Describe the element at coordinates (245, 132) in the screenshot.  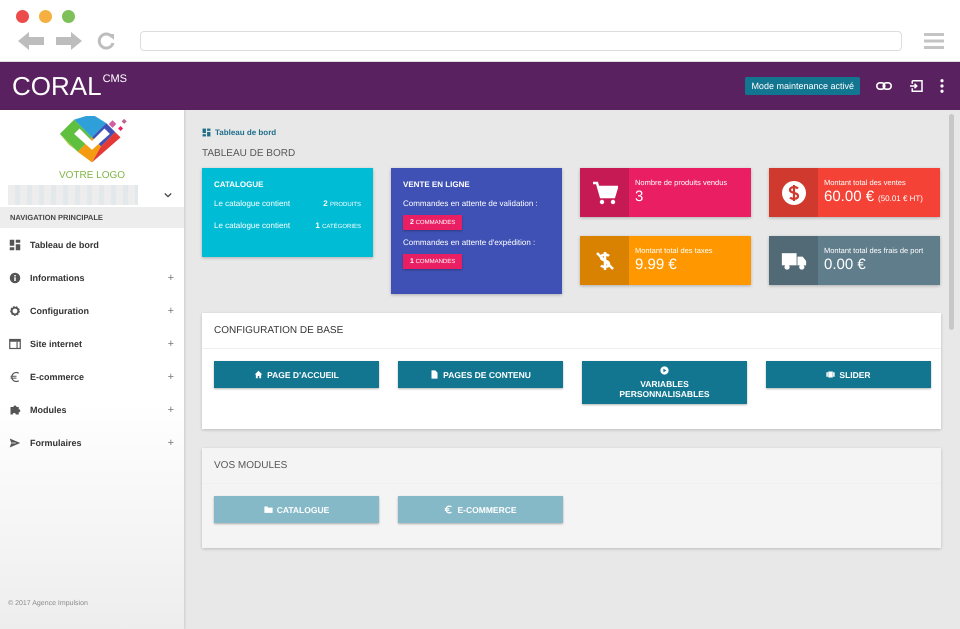
I see `breadcrumb-link: Tableau de bord` at that location.